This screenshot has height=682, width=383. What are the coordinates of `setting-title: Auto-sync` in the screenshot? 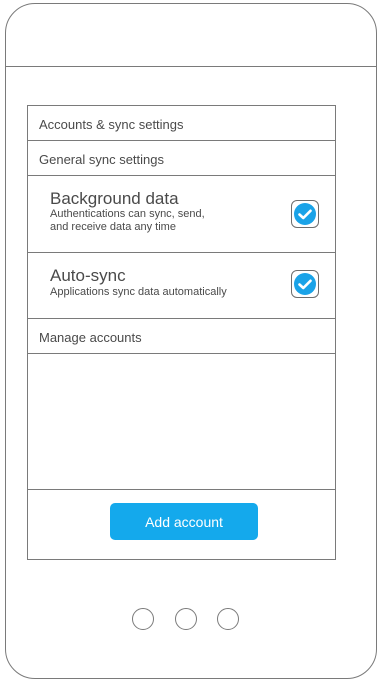 It's located at (88, 275).